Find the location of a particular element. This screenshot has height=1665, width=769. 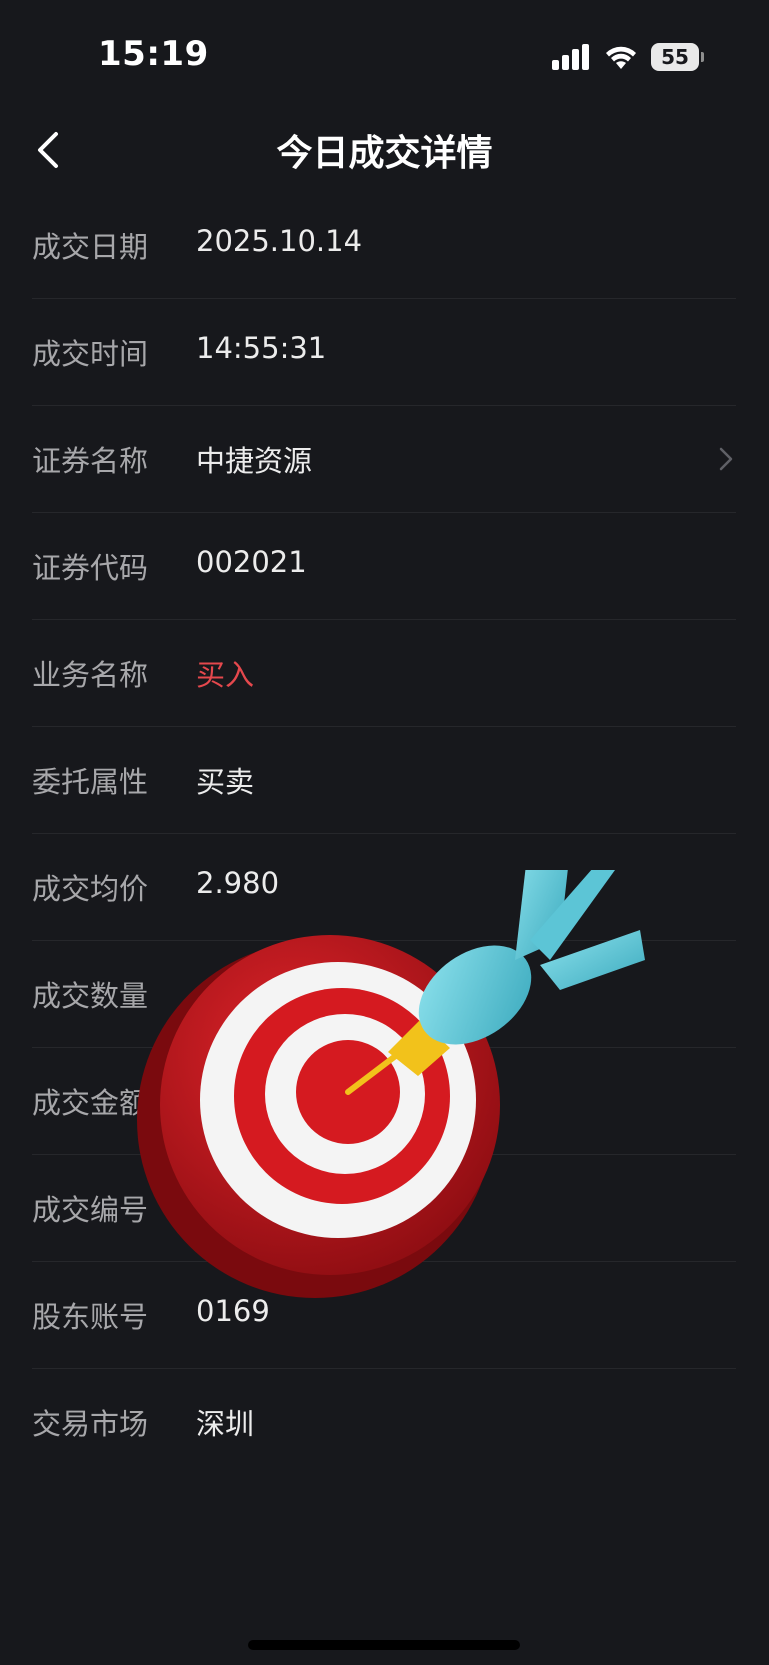

detail-row-order-attribute: 委托属性 买卖 is located at coordinates (384, 780).